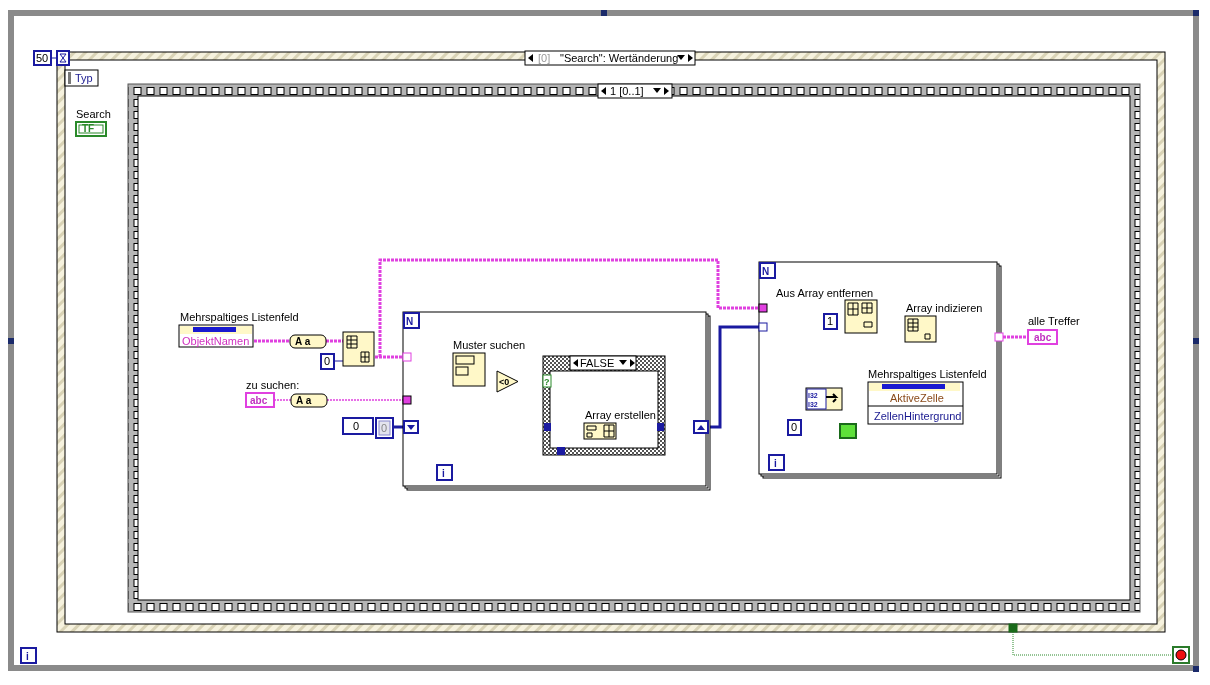 This screenshot has height=685, width=1210. Describe the element at coordinates (91, 129) in the screenshot. I see `boolean-terminal: TF` at that location.